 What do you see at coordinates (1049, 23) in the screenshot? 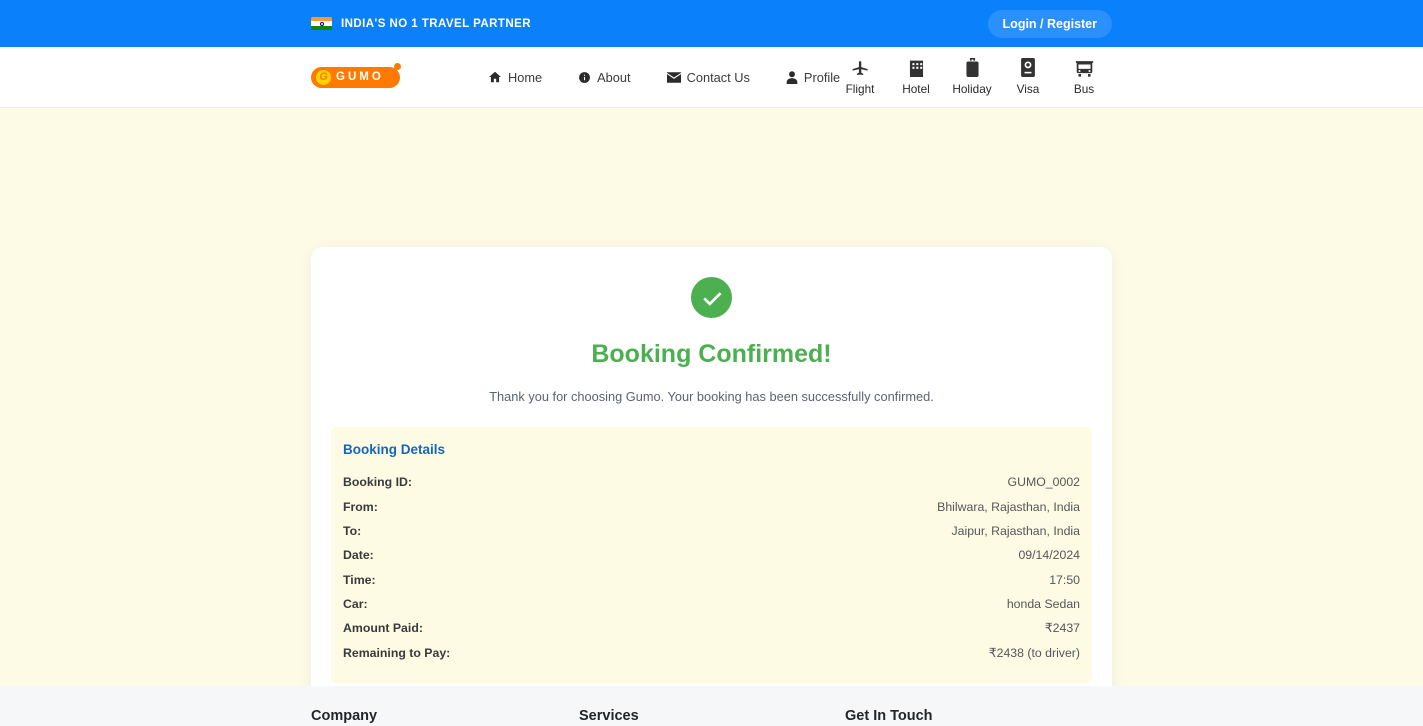
I see `login-register-button: Login / Register` at bounding box center [1049, 23].